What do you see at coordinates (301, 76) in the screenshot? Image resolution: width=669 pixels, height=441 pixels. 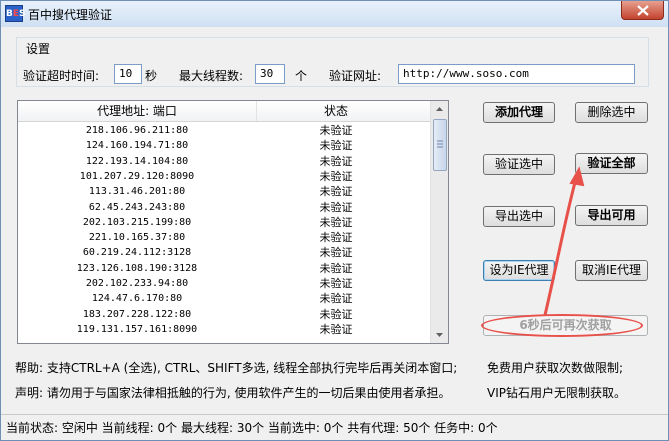 I see `threads-unit: 个` at bounding box center [301, 76].